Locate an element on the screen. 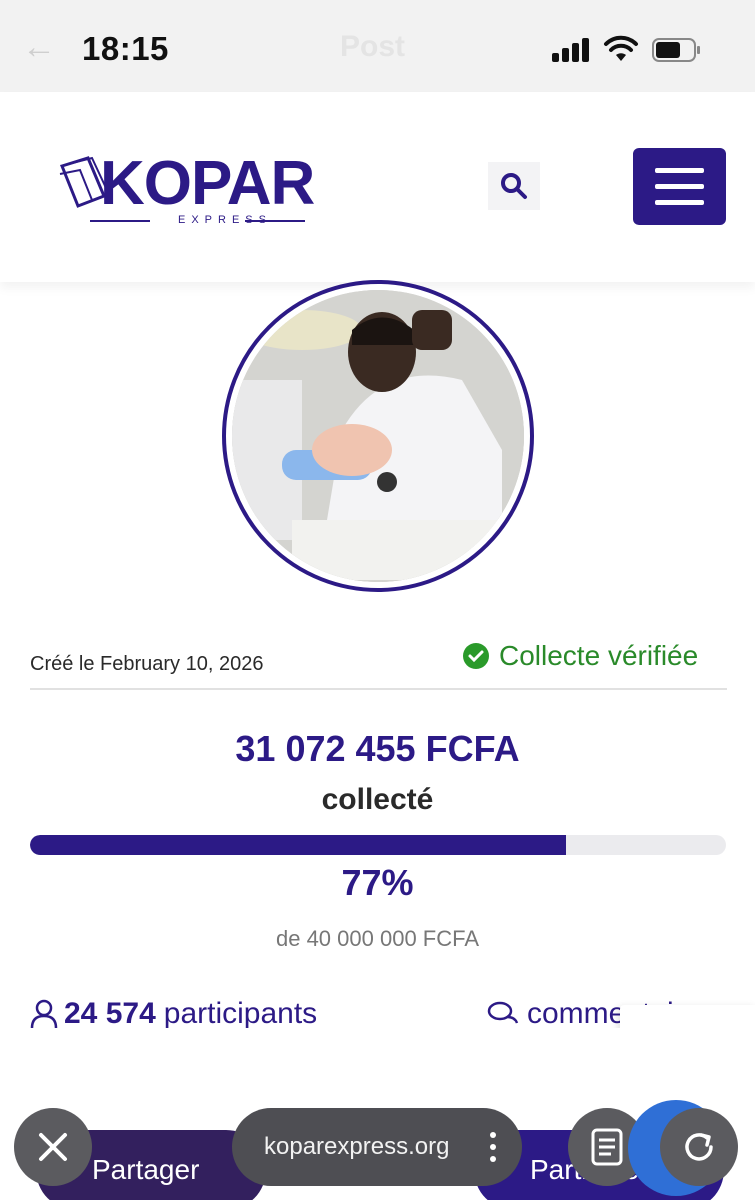 The width and height of the screenshot is (755, 1200). close-button is located at coordinates (53, 1147).